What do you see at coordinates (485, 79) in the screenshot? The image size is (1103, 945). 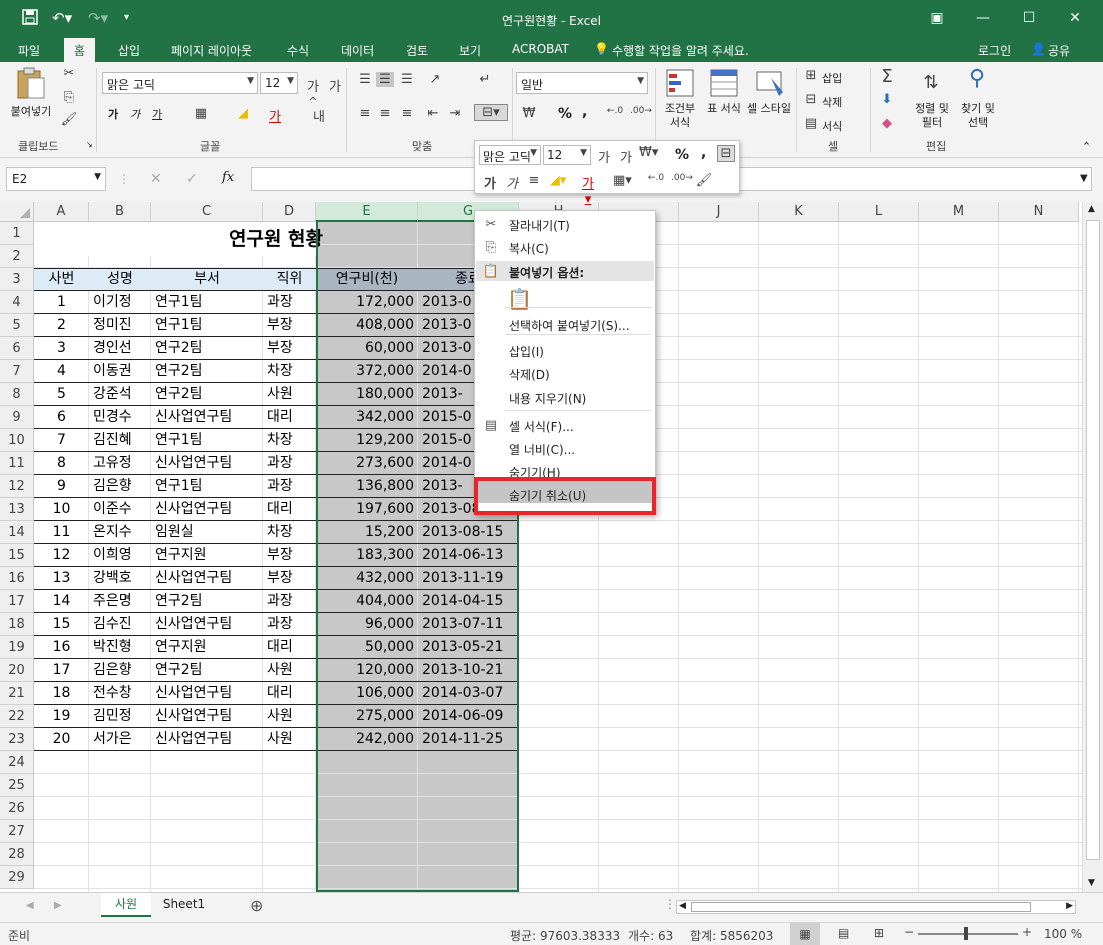 I see `wrap-text-icon: ↵` at bounding box center [485, 79].